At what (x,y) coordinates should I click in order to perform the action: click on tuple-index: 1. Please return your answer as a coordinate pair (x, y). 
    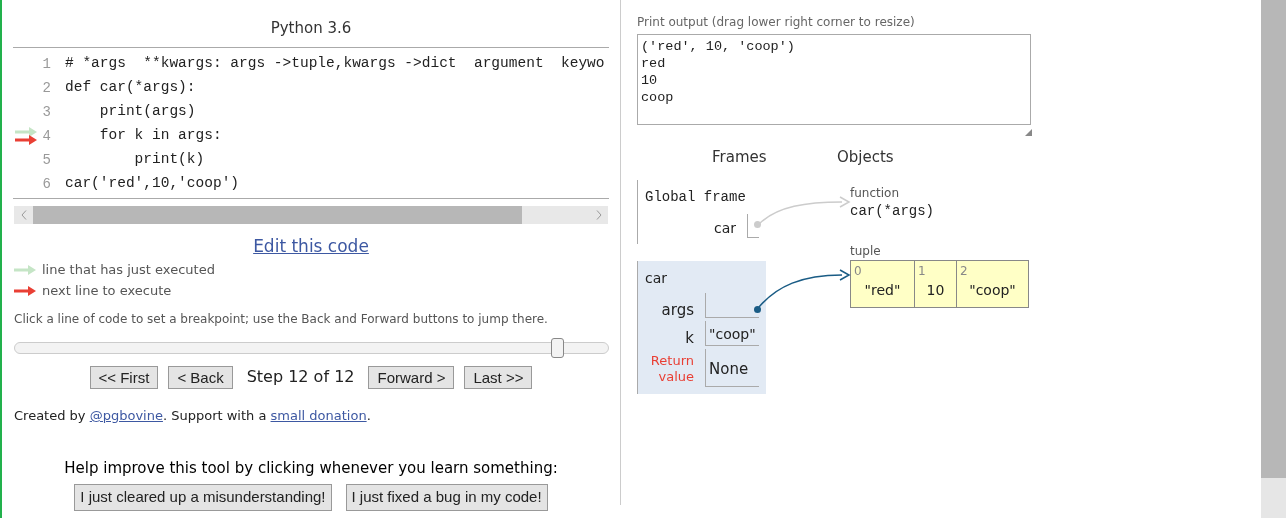
    Looking at the image, I should click on (922, 271).